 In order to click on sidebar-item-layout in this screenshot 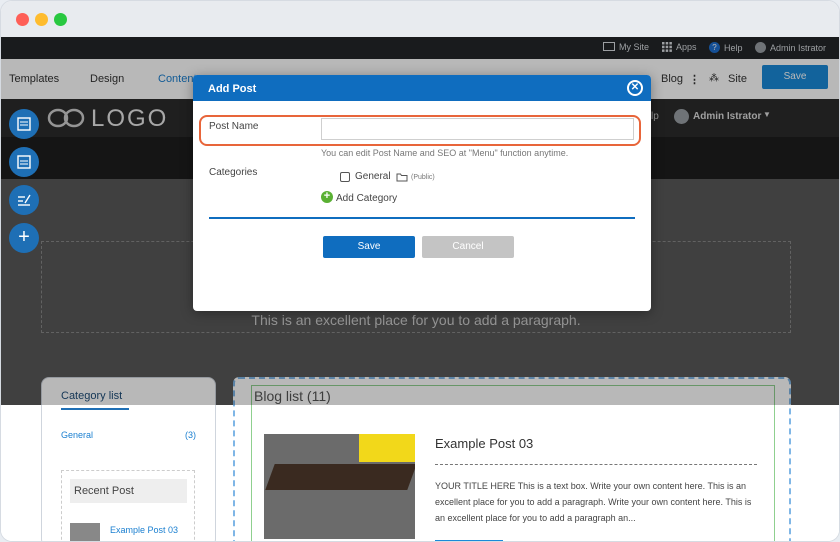, I will do `click(24, 124)`.